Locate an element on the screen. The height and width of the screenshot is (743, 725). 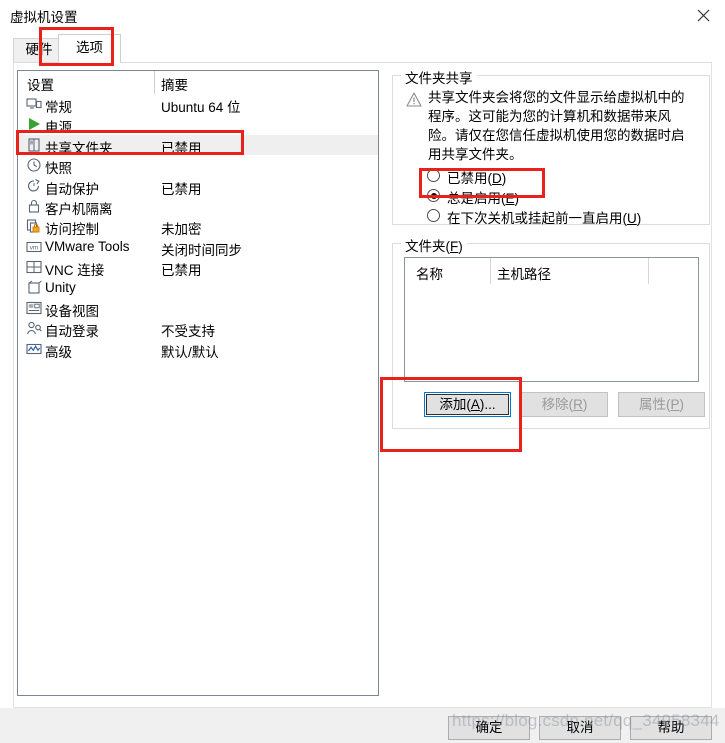
column-header-summary: 摘要 is located at coordinates (174, 85).